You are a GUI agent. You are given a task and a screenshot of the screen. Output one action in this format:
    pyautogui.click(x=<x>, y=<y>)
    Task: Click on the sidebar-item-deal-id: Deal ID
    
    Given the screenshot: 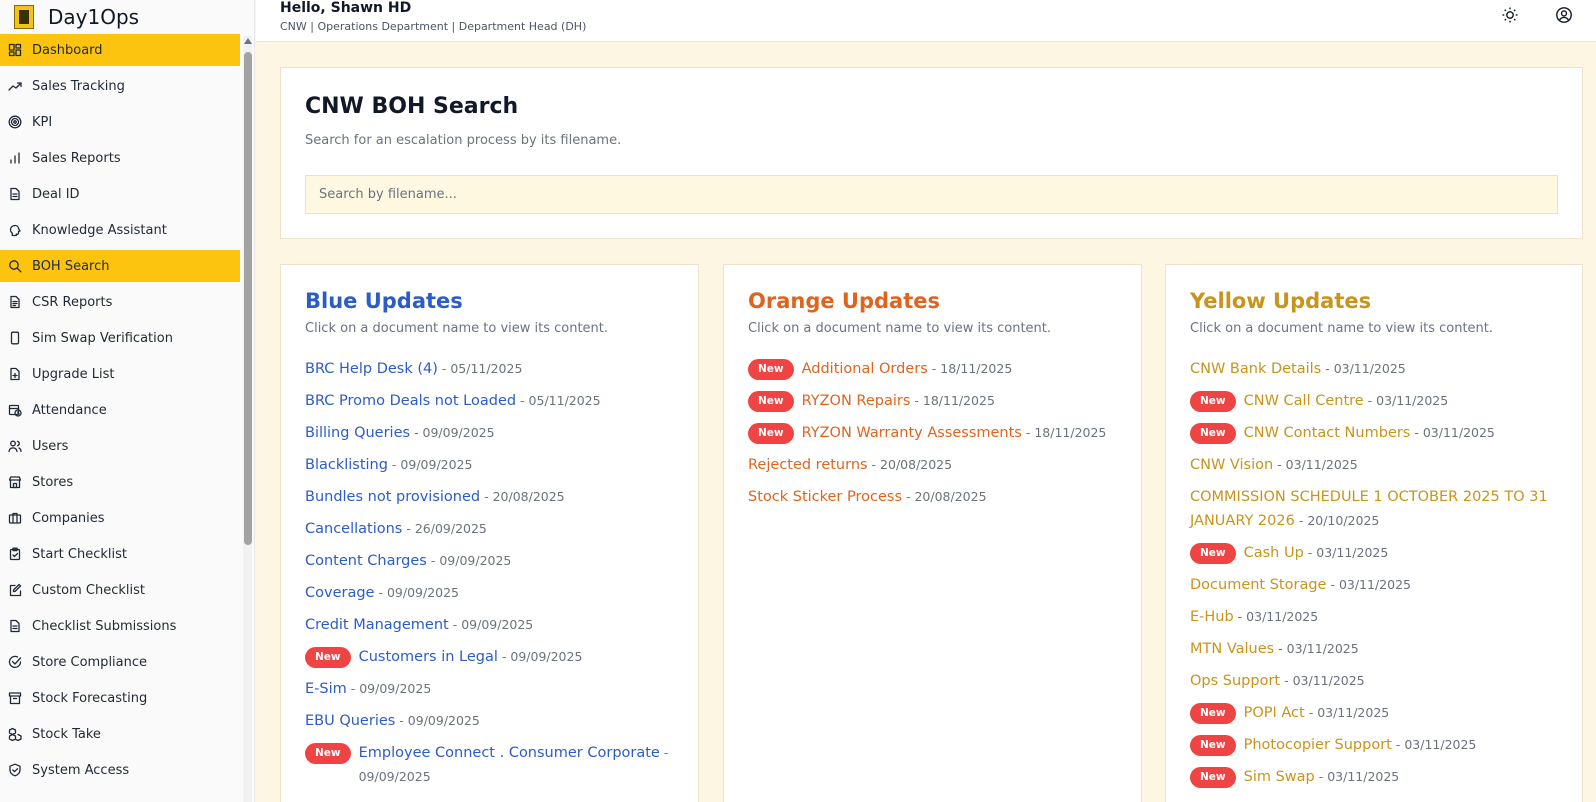 What is the action you would take?
    pyautogui.click(x=120, y=194)
    